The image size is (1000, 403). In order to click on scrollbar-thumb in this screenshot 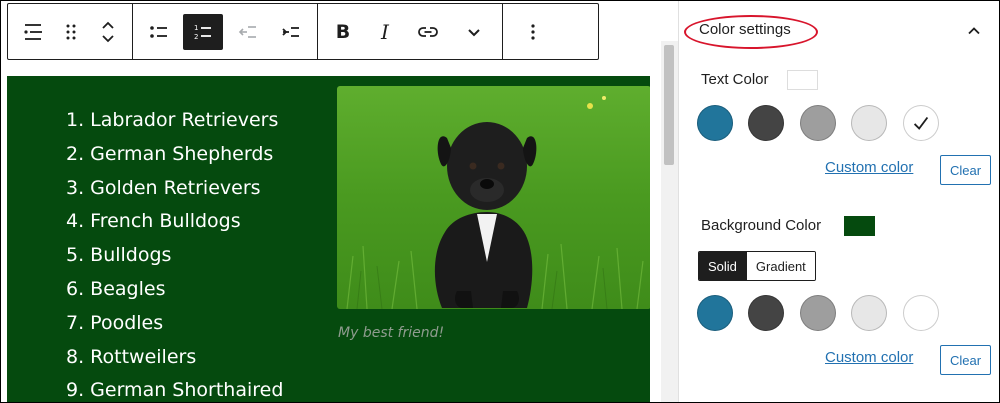, I will do `click(669, 105)`.